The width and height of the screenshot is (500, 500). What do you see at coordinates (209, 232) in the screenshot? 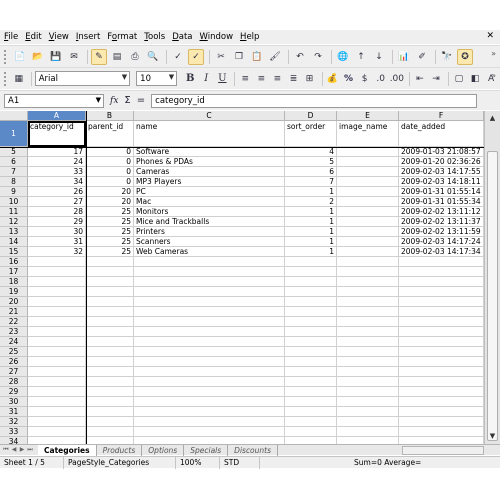
I see `table-cell: Printers` at bounding box center [209, 232].